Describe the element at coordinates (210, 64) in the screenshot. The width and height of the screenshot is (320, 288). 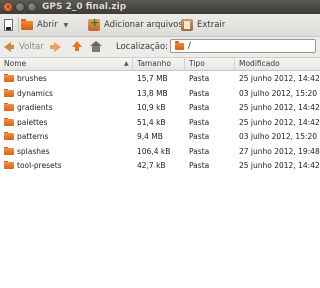
I see `column-header-type: Tipo` at that location.